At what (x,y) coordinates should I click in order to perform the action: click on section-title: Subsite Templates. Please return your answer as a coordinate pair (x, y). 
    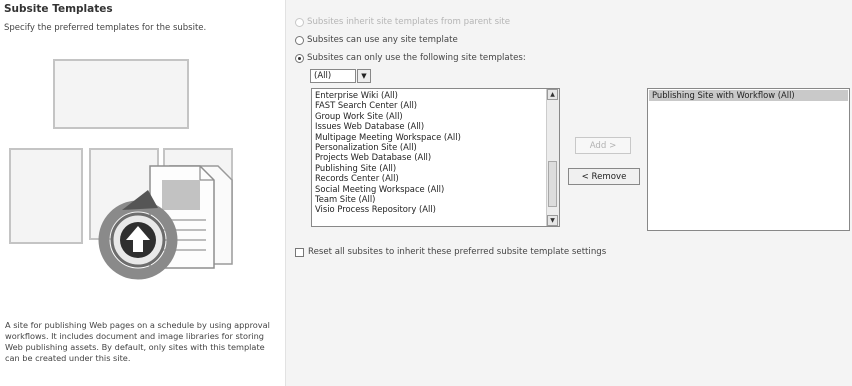
    Looking at the image, I should click on (58, 9).